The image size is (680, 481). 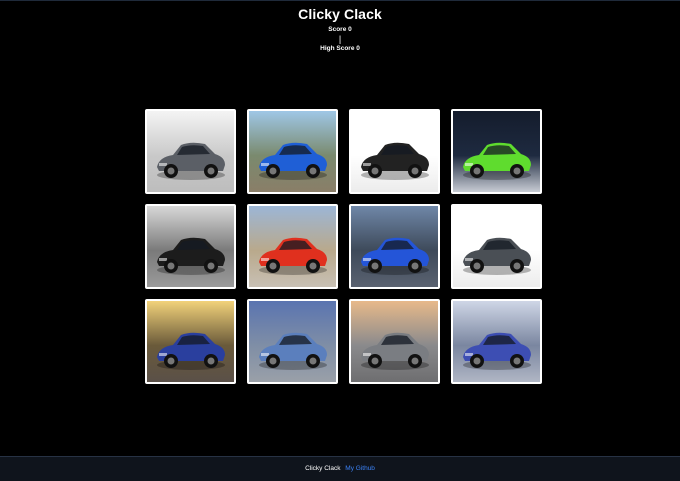 I want to click on page-title: Clicky Clack, so click(x=340, y=14).